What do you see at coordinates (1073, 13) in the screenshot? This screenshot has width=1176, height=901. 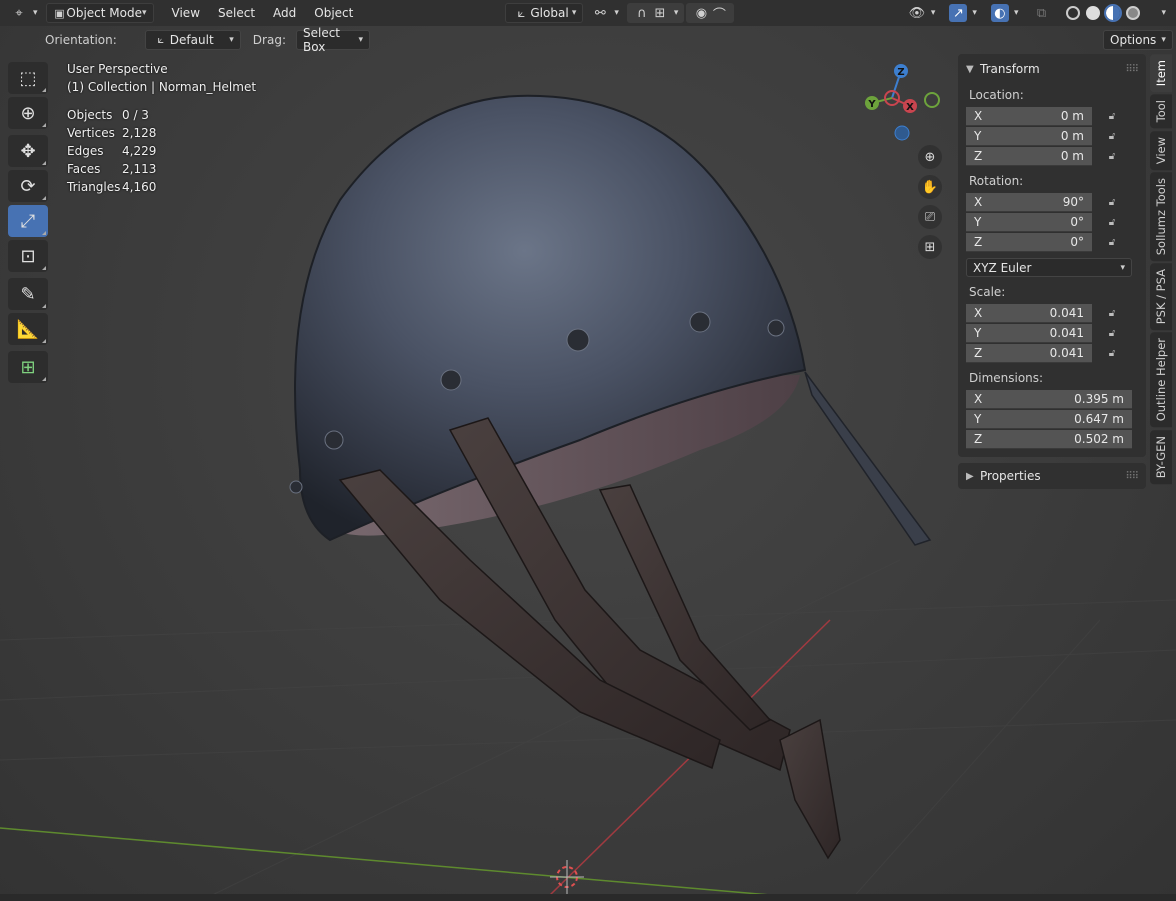 I see `wireframe-shading-icon` at bounding box center [1073, 13].